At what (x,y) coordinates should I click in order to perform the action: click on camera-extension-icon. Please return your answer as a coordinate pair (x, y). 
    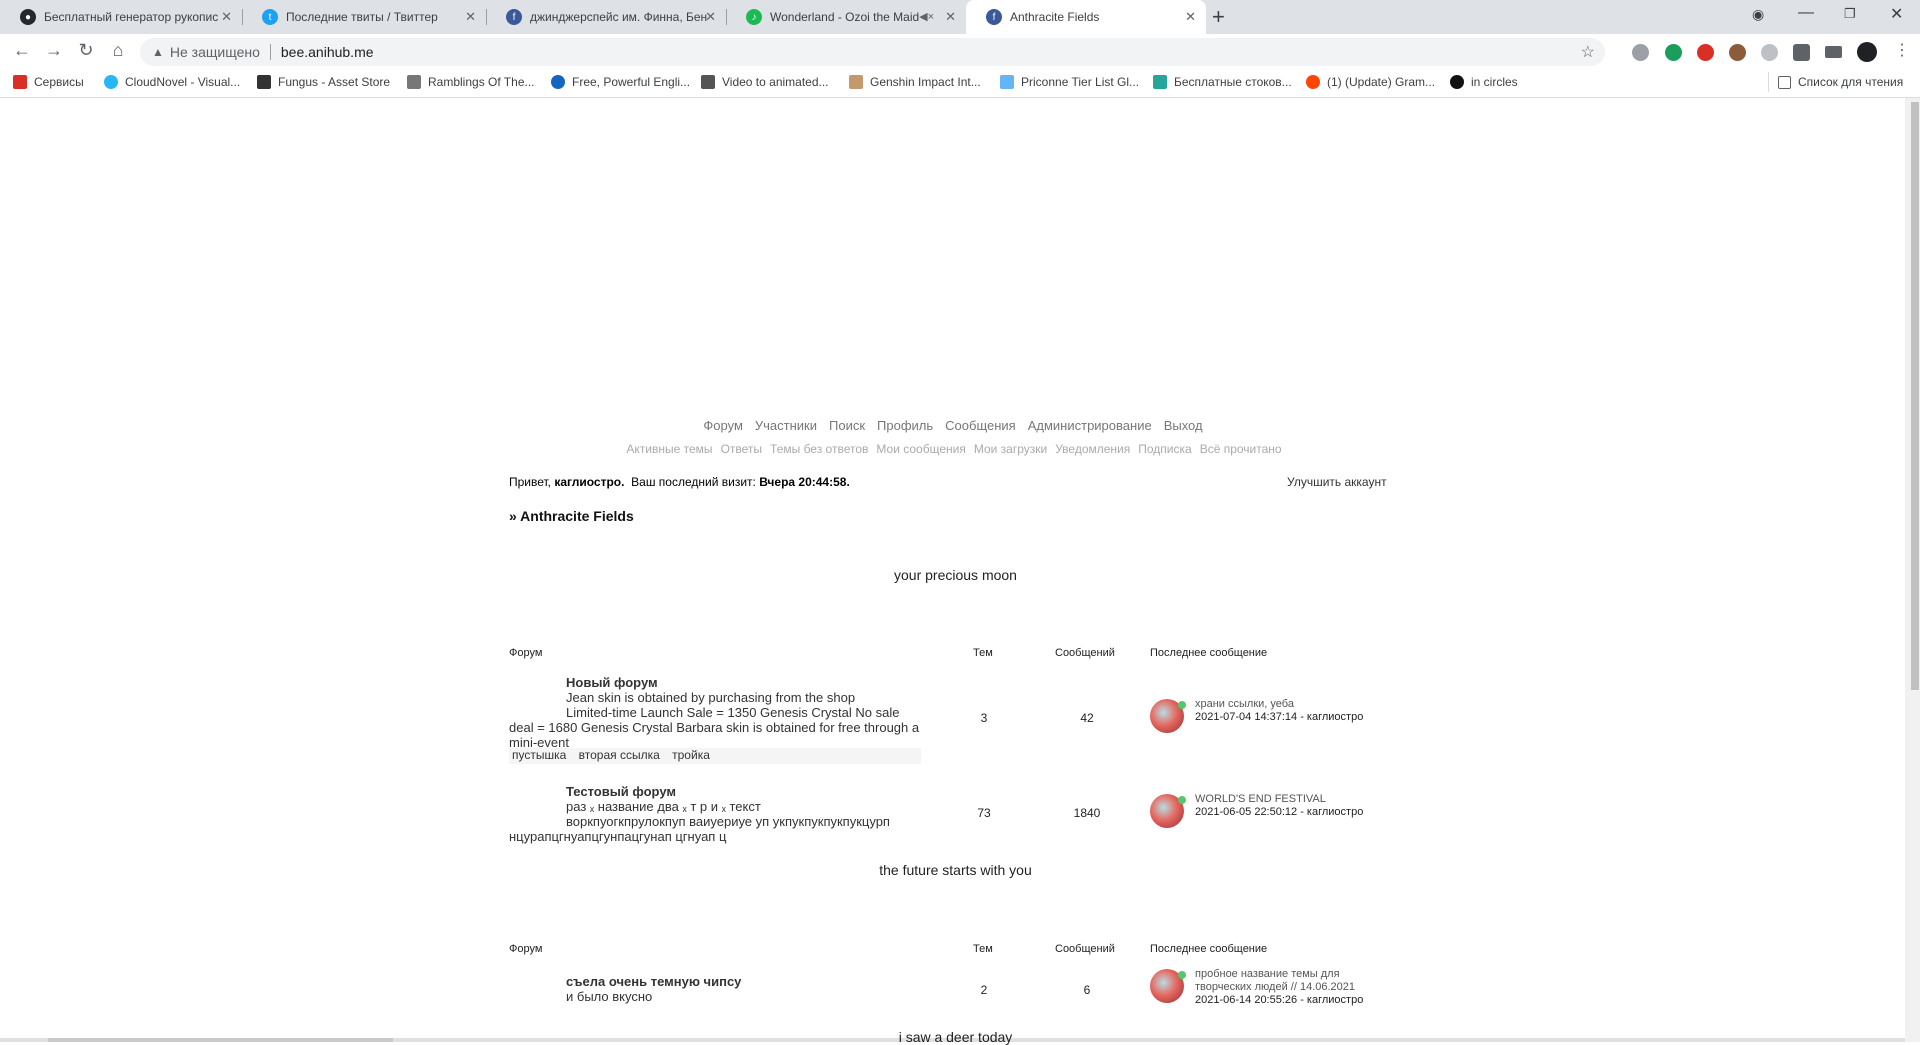
    Looking at the image, I should click on (1769, 52).